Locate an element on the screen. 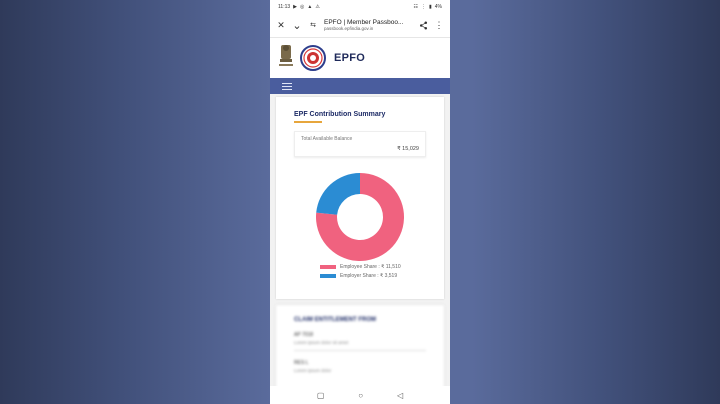  contribution-donut-chart is located at coordinates (360, 217).